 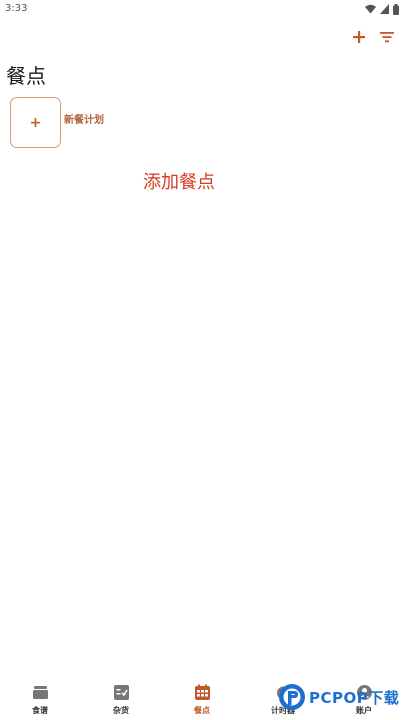 I want to click on filter-icon, so click(x=387, y=37).